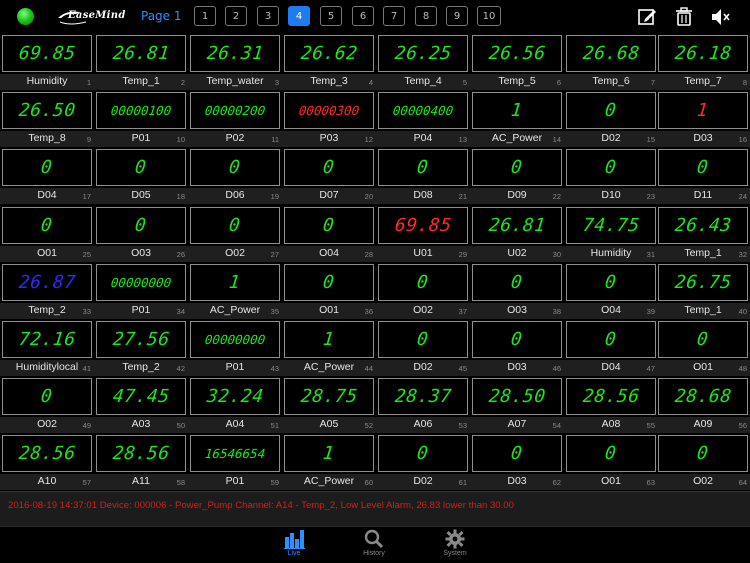 This screenshot has width=750, height=563. I want to click on channel-cell: 27.56 Temp_2 42, so click(141, 347).